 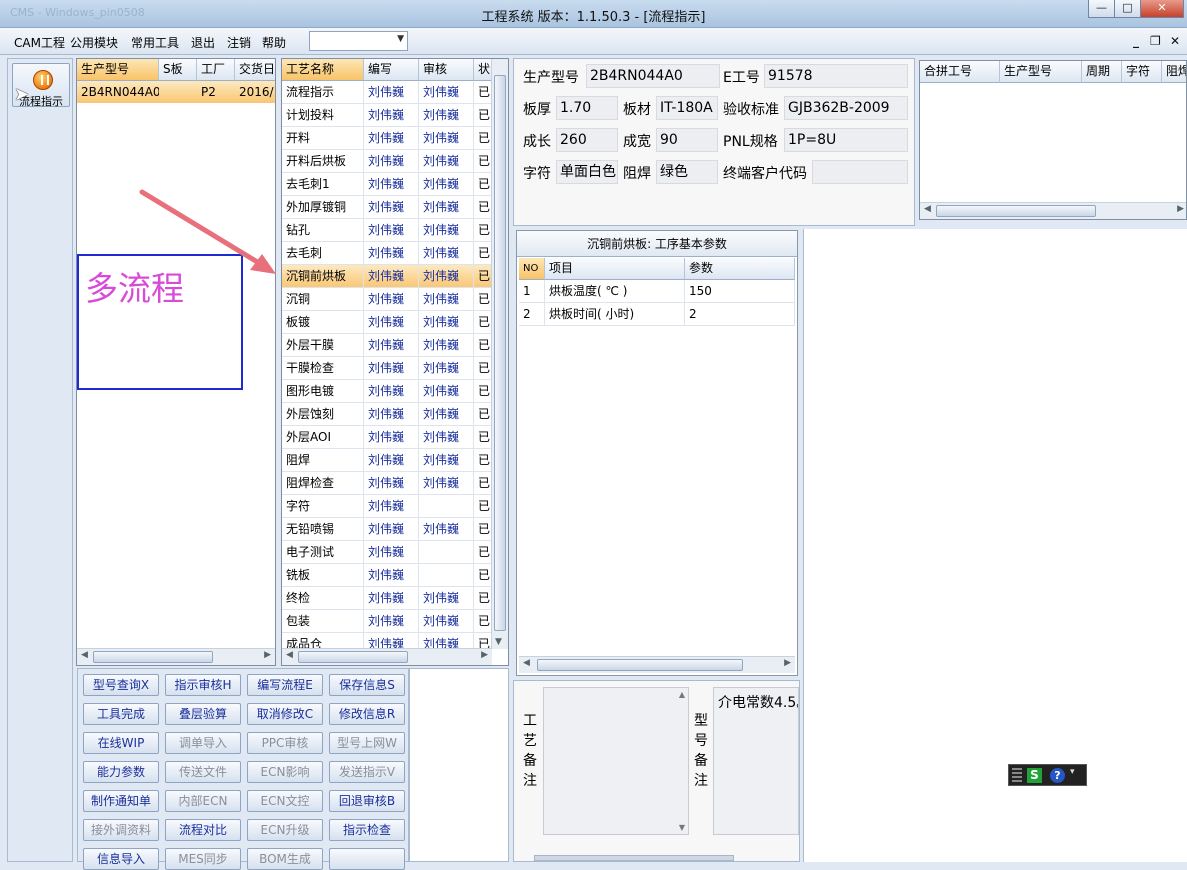 I want to click on table-row: 外层蚀刻 刘伟巍 刘伟巍已, so click(x=387, y=414).